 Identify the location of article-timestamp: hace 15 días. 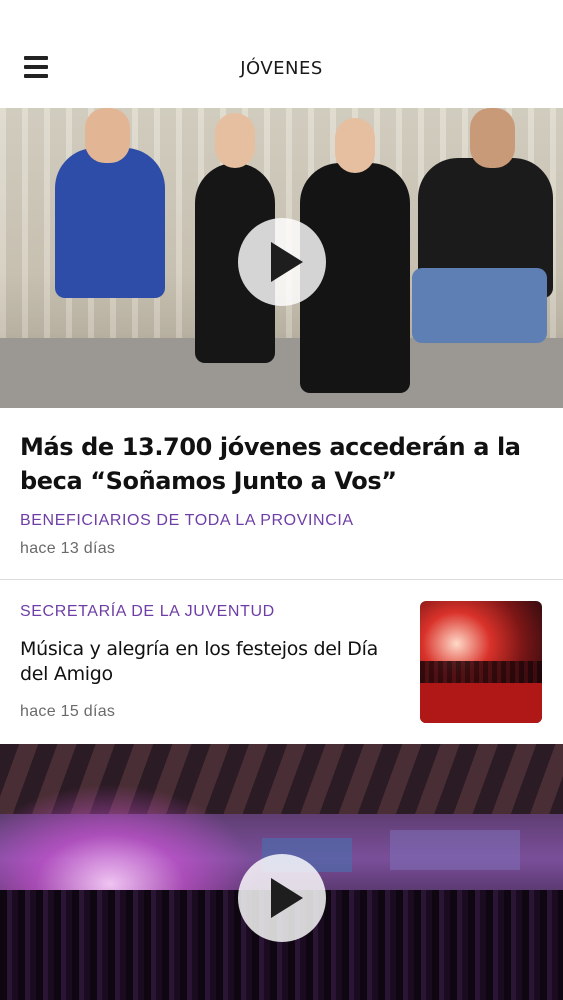
(68, 711).